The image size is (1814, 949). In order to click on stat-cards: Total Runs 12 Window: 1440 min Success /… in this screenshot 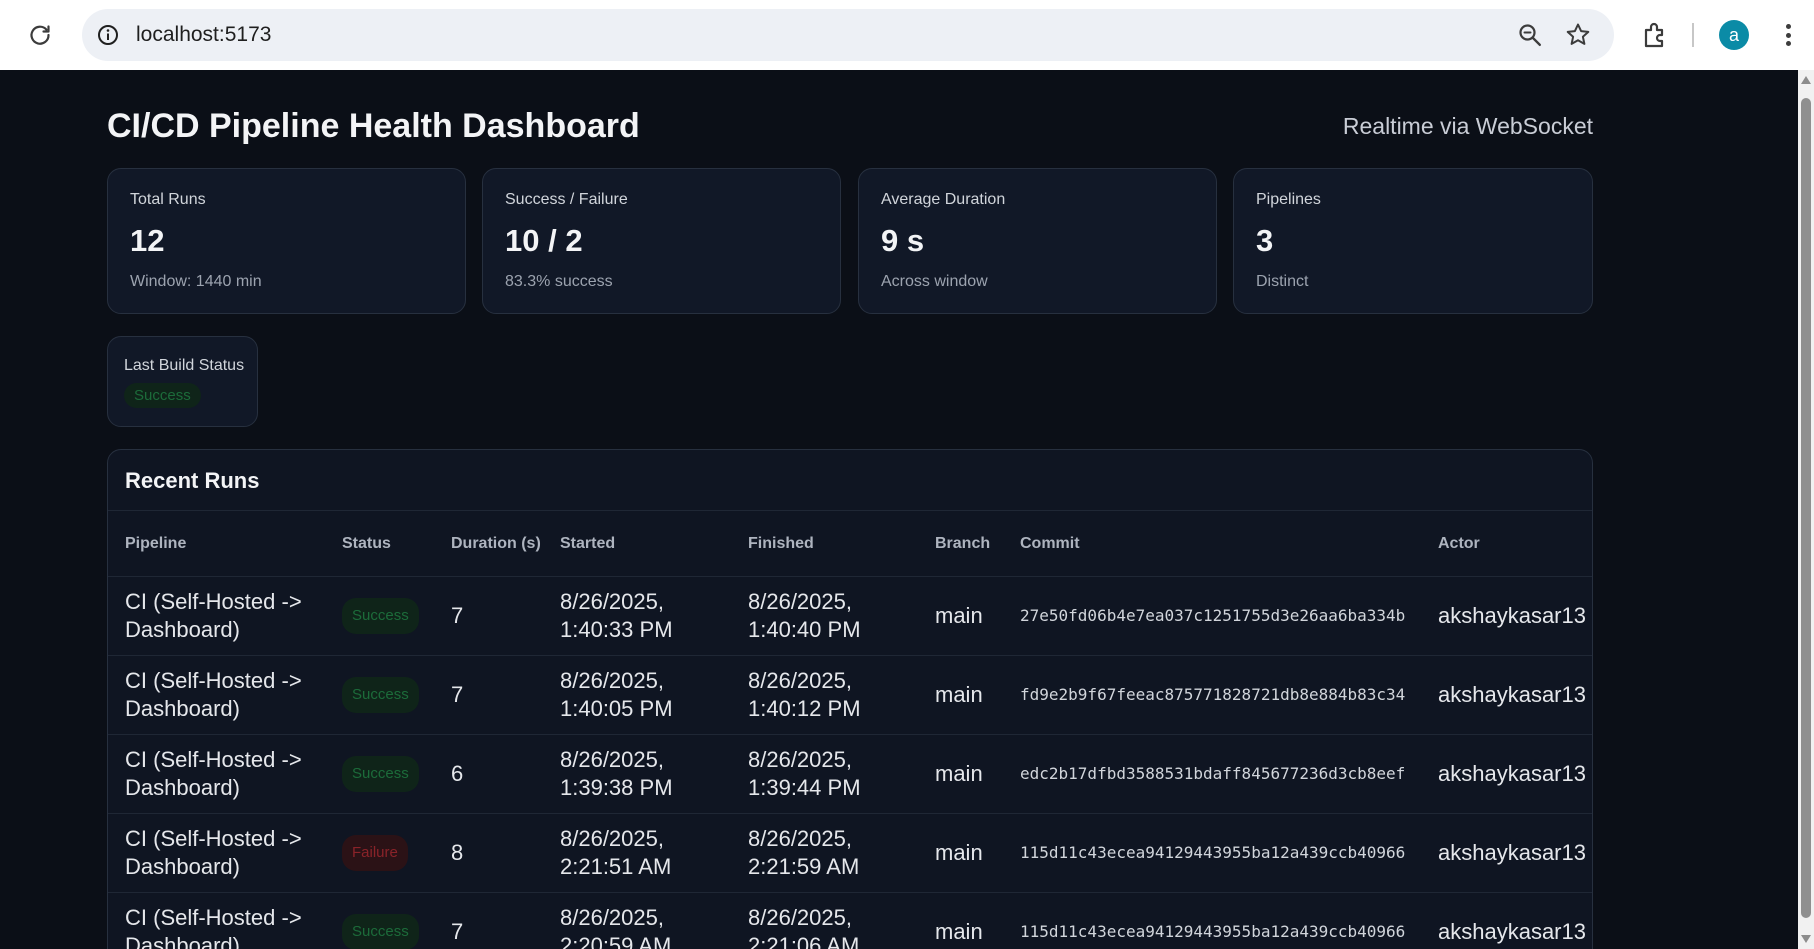, I will do `click(850, 241)`.